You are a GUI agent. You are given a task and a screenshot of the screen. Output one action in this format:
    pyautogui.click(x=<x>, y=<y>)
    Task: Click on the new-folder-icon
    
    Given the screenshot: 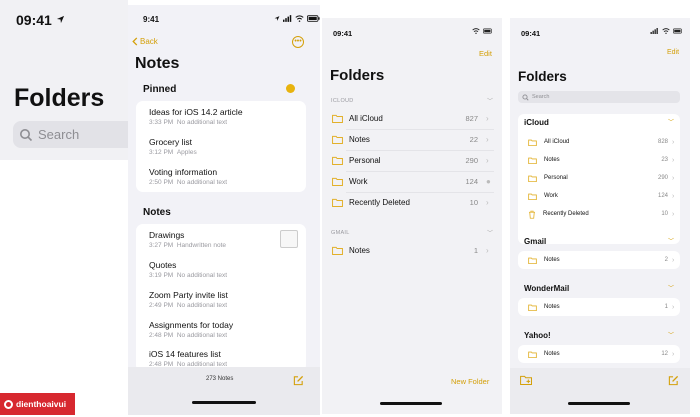 What is the action you would take?
    pyautogui.click(x=526, y=380)
    